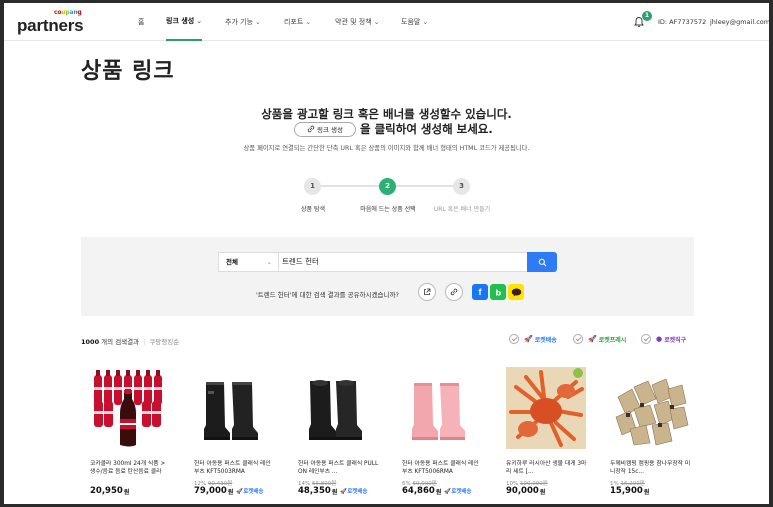 This screenshot has height=507, width=773. I want to click on search-button, so click(542, 262).